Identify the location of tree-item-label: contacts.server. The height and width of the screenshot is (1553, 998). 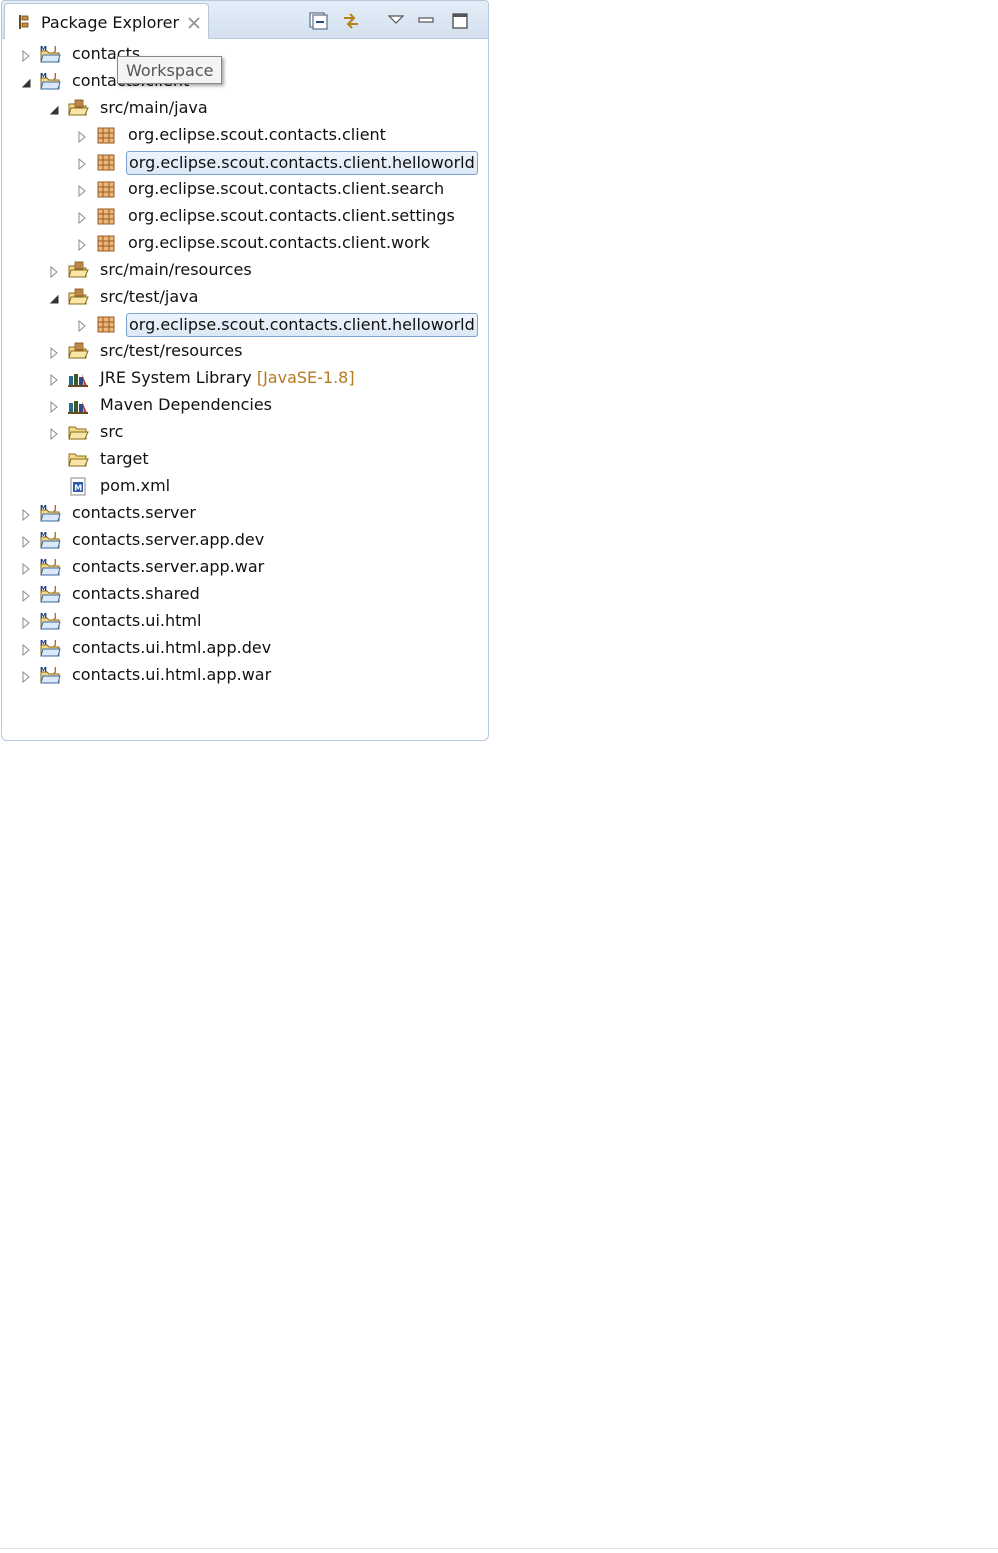
(134, 513).